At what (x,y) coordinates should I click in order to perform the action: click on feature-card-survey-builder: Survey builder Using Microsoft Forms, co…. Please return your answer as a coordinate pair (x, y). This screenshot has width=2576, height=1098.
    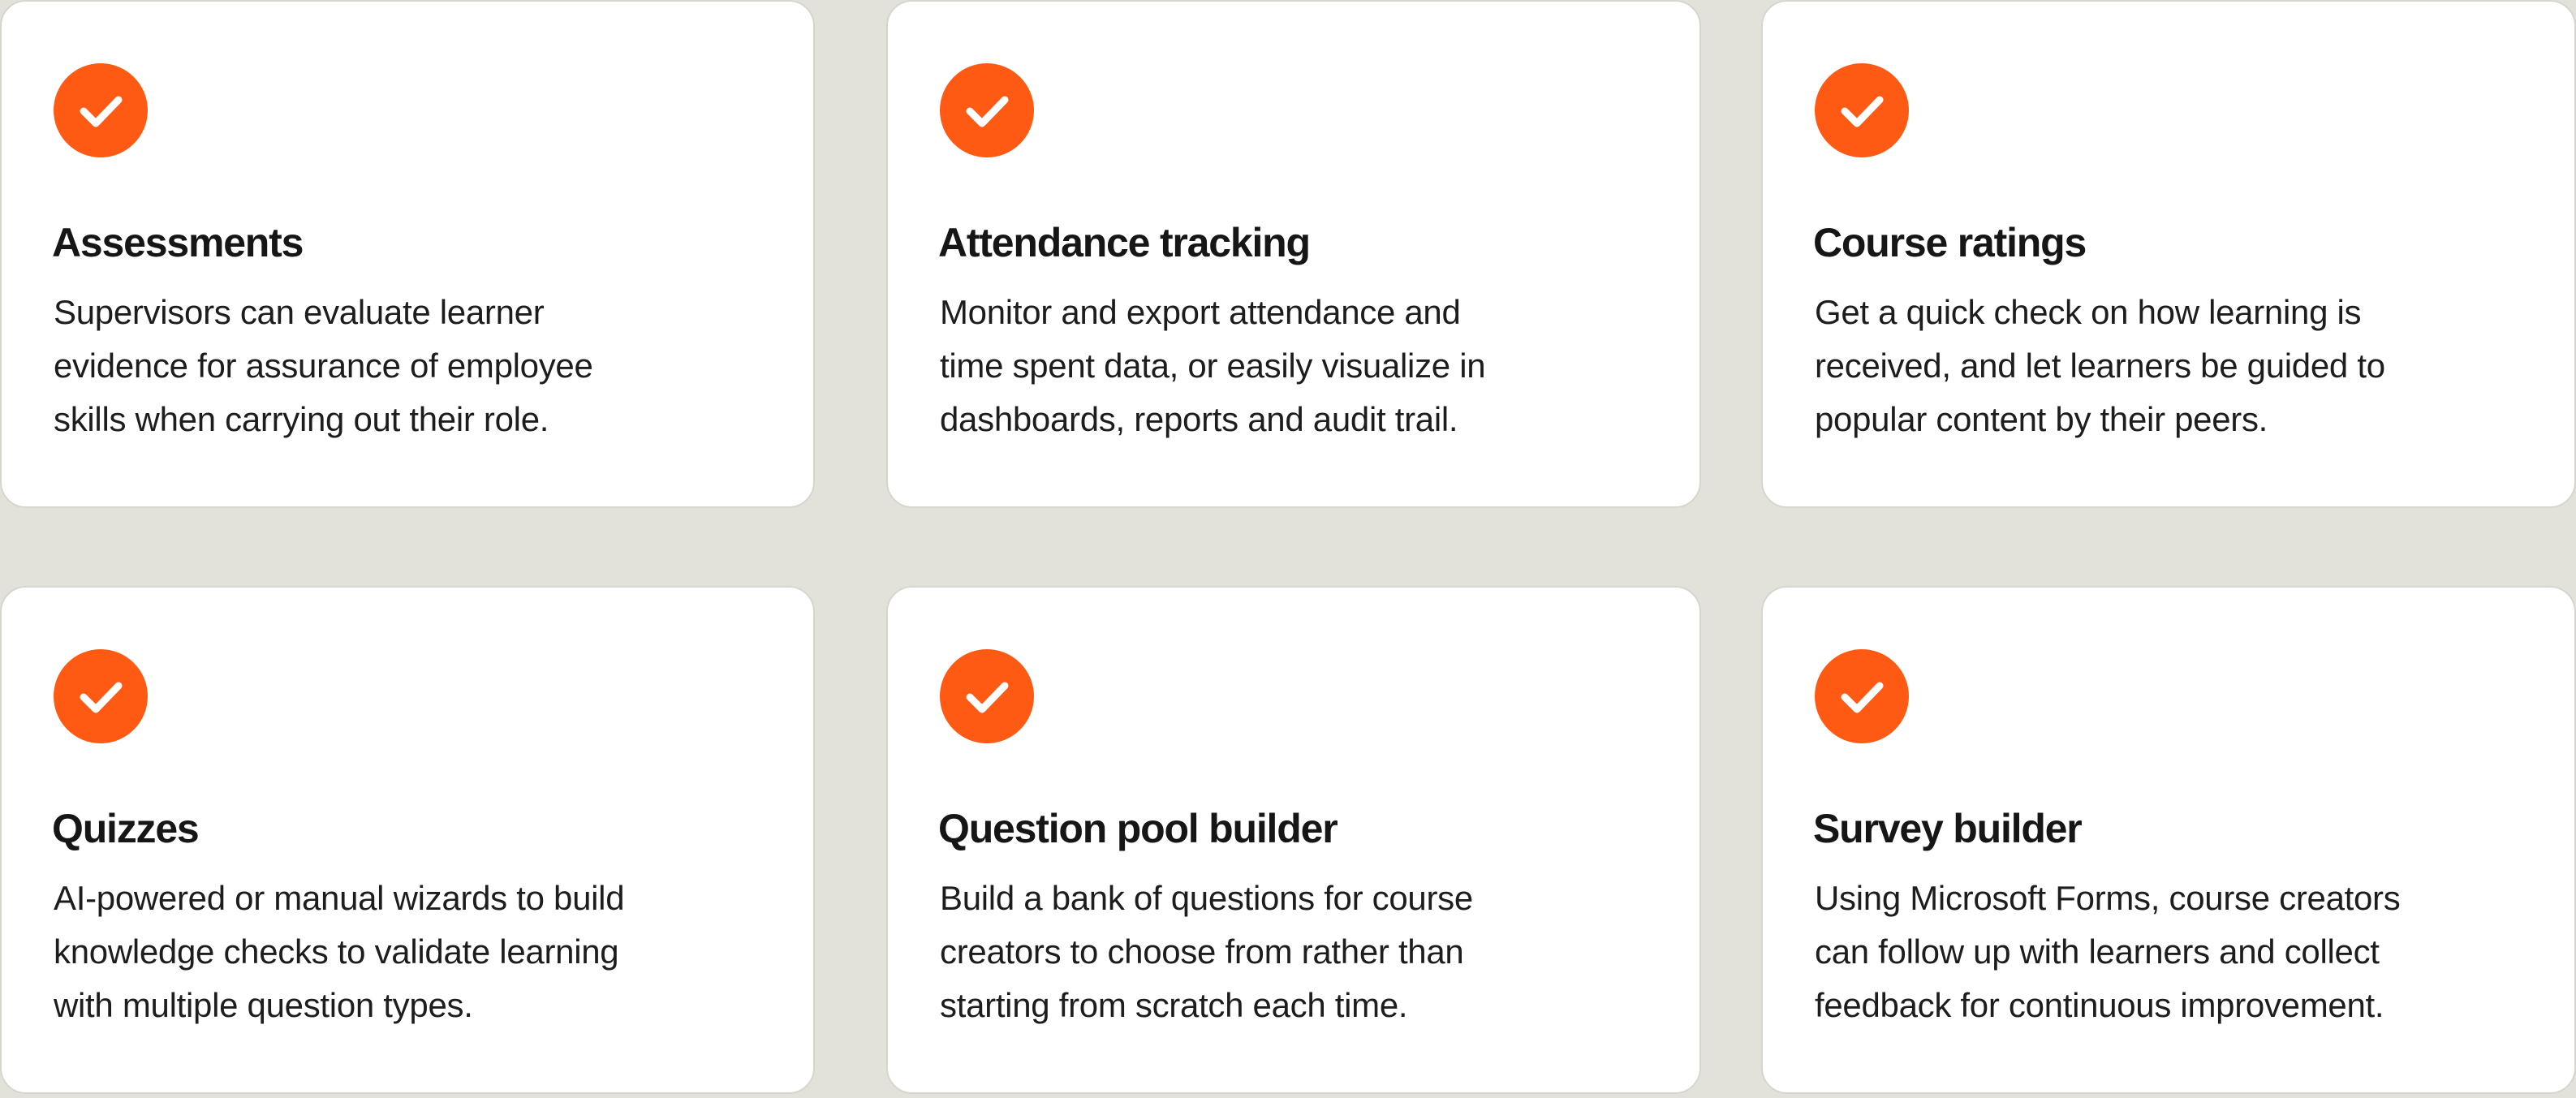
    Looking at the image, I should click on (2168, 840).